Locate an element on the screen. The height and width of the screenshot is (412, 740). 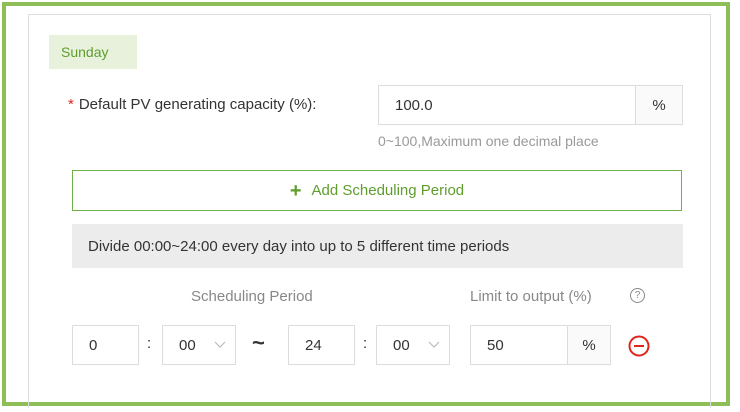
capacity-input: 100.0 % is located at coordinates (530, 105).